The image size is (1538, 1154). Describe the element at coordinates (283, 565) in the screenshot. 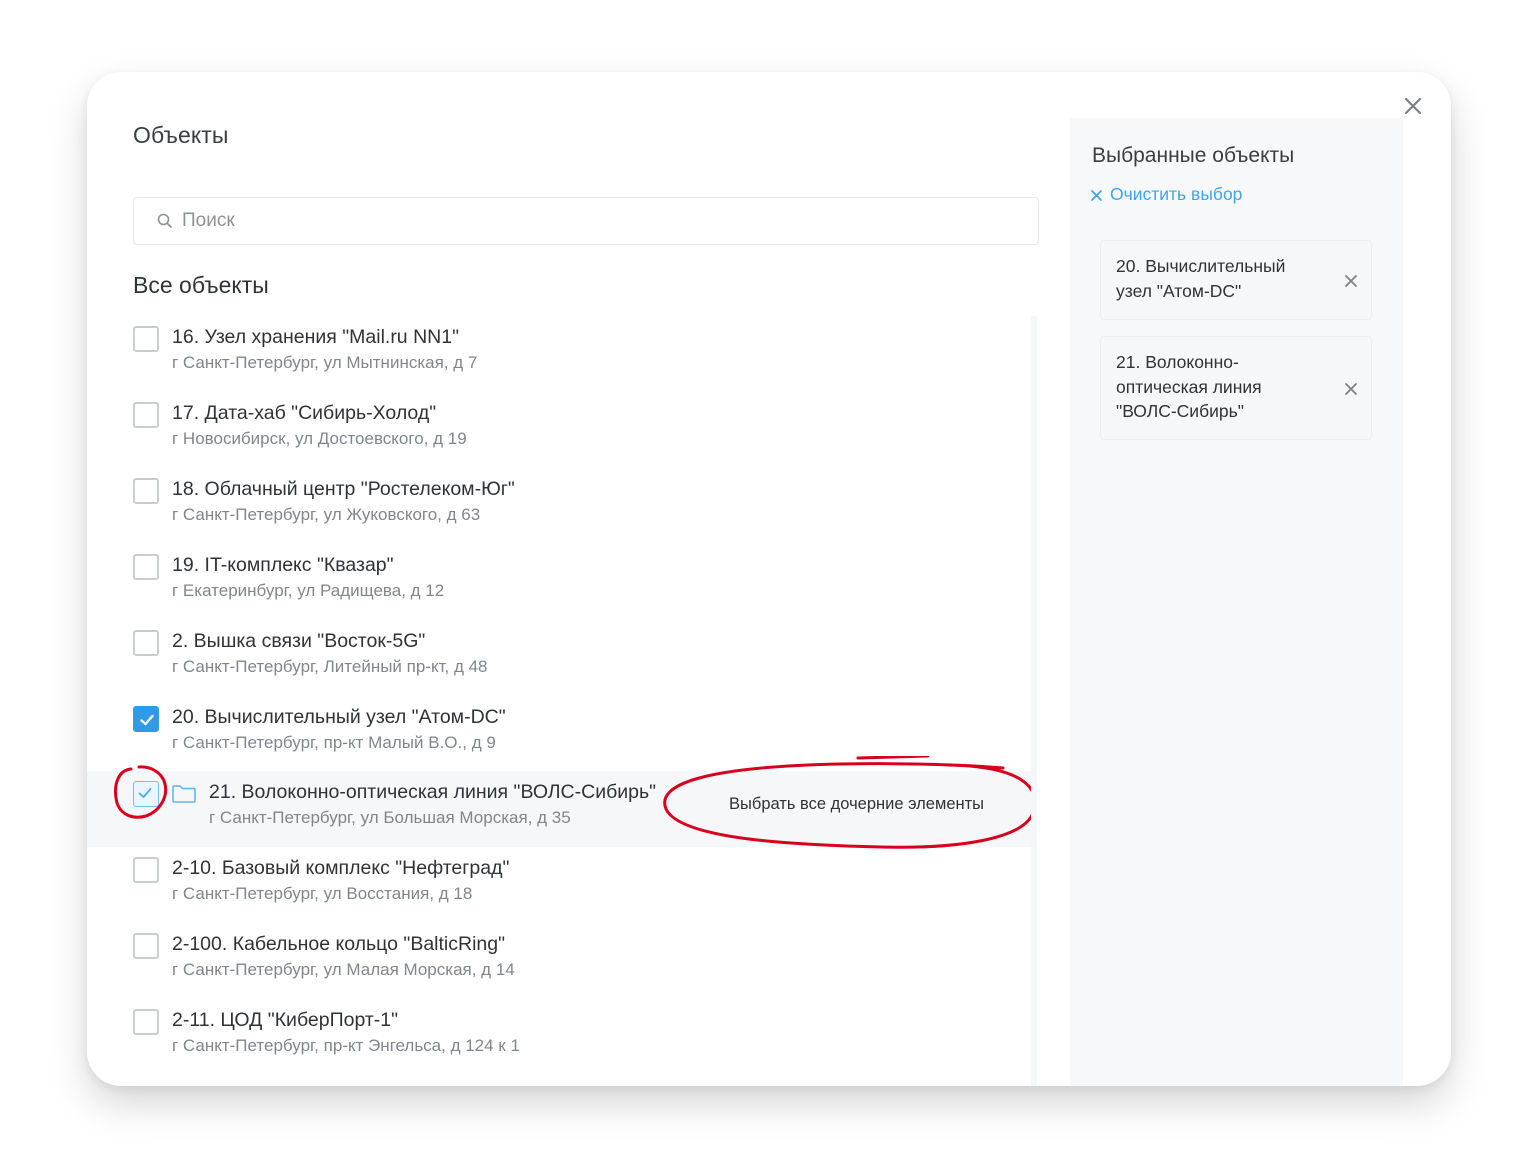

I see `item-name: 19. IT-комплекс "Квазар"` at that location.